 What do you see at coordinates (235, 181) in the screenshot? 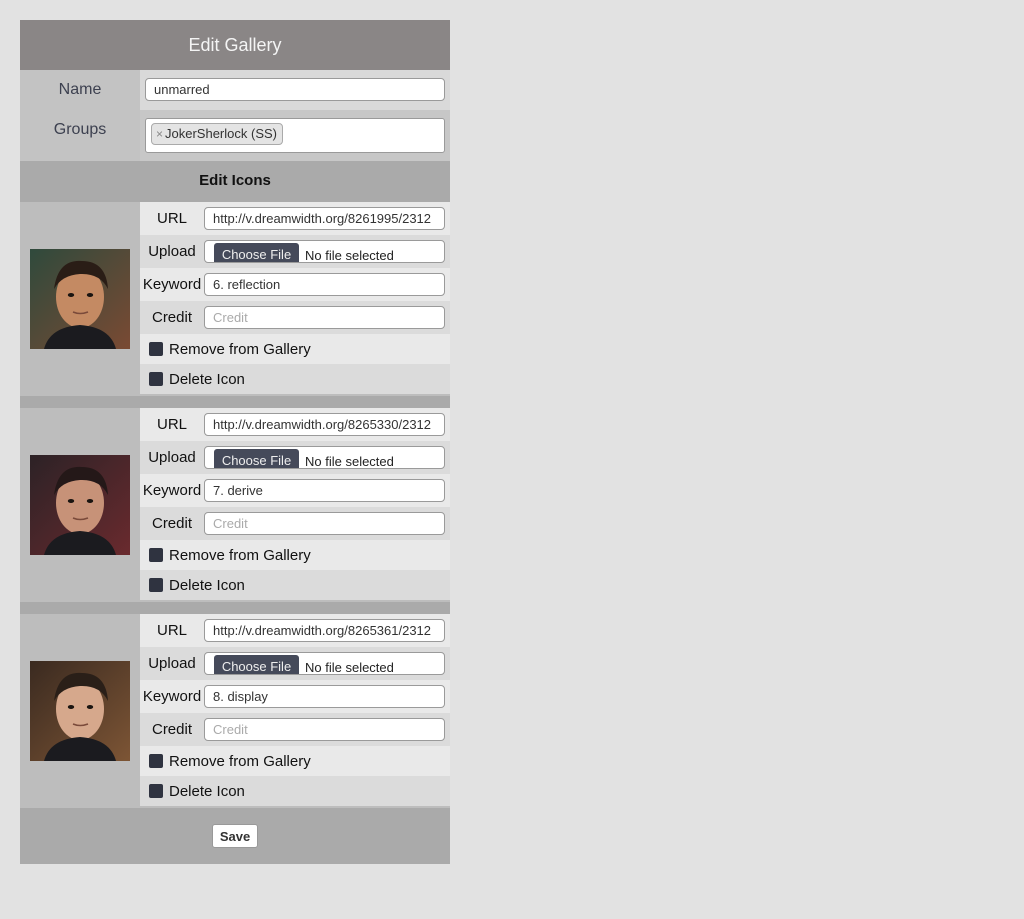
I see `edit-icons-heading: Edit Icons` at bounding box center [235, 181].